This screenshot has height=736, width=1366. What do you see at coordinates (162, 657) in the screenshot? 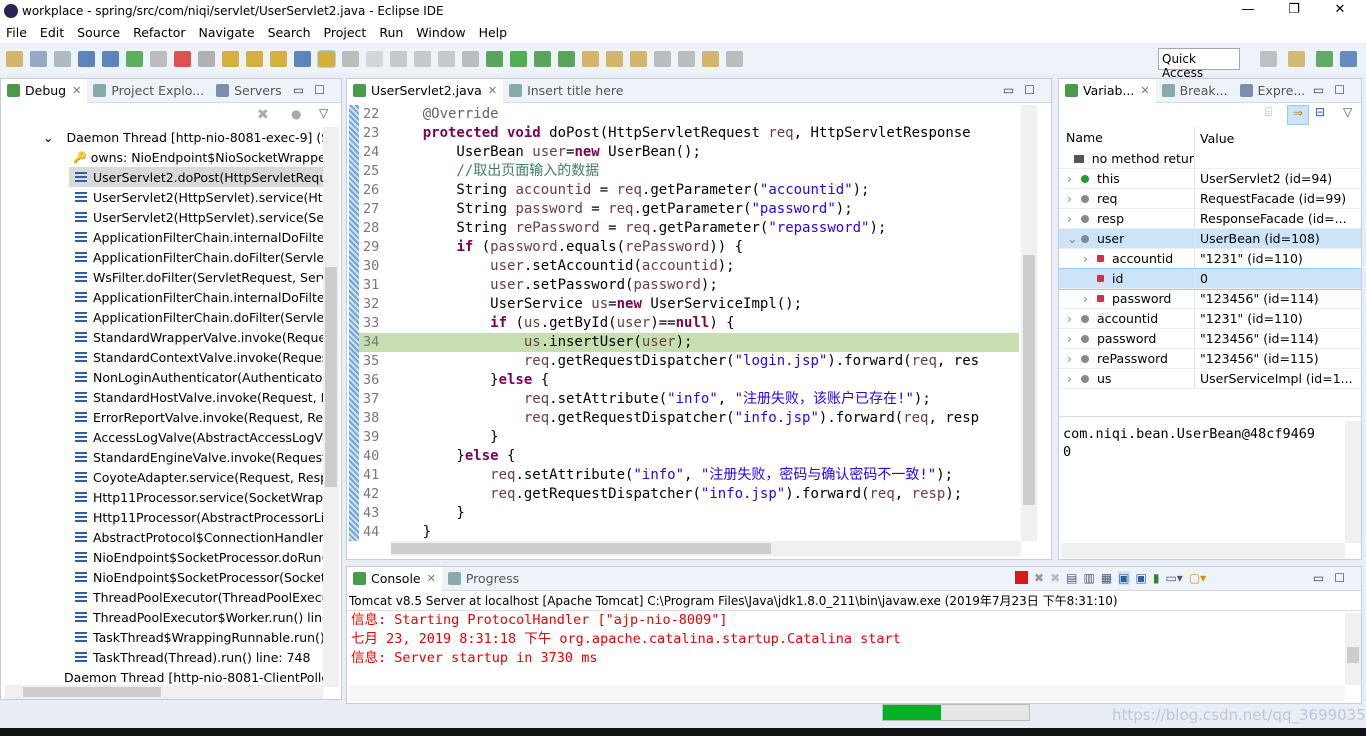
I see `stack-frame: TaskThread(Thread).run() line: 748` at bounding box center [162, 657].